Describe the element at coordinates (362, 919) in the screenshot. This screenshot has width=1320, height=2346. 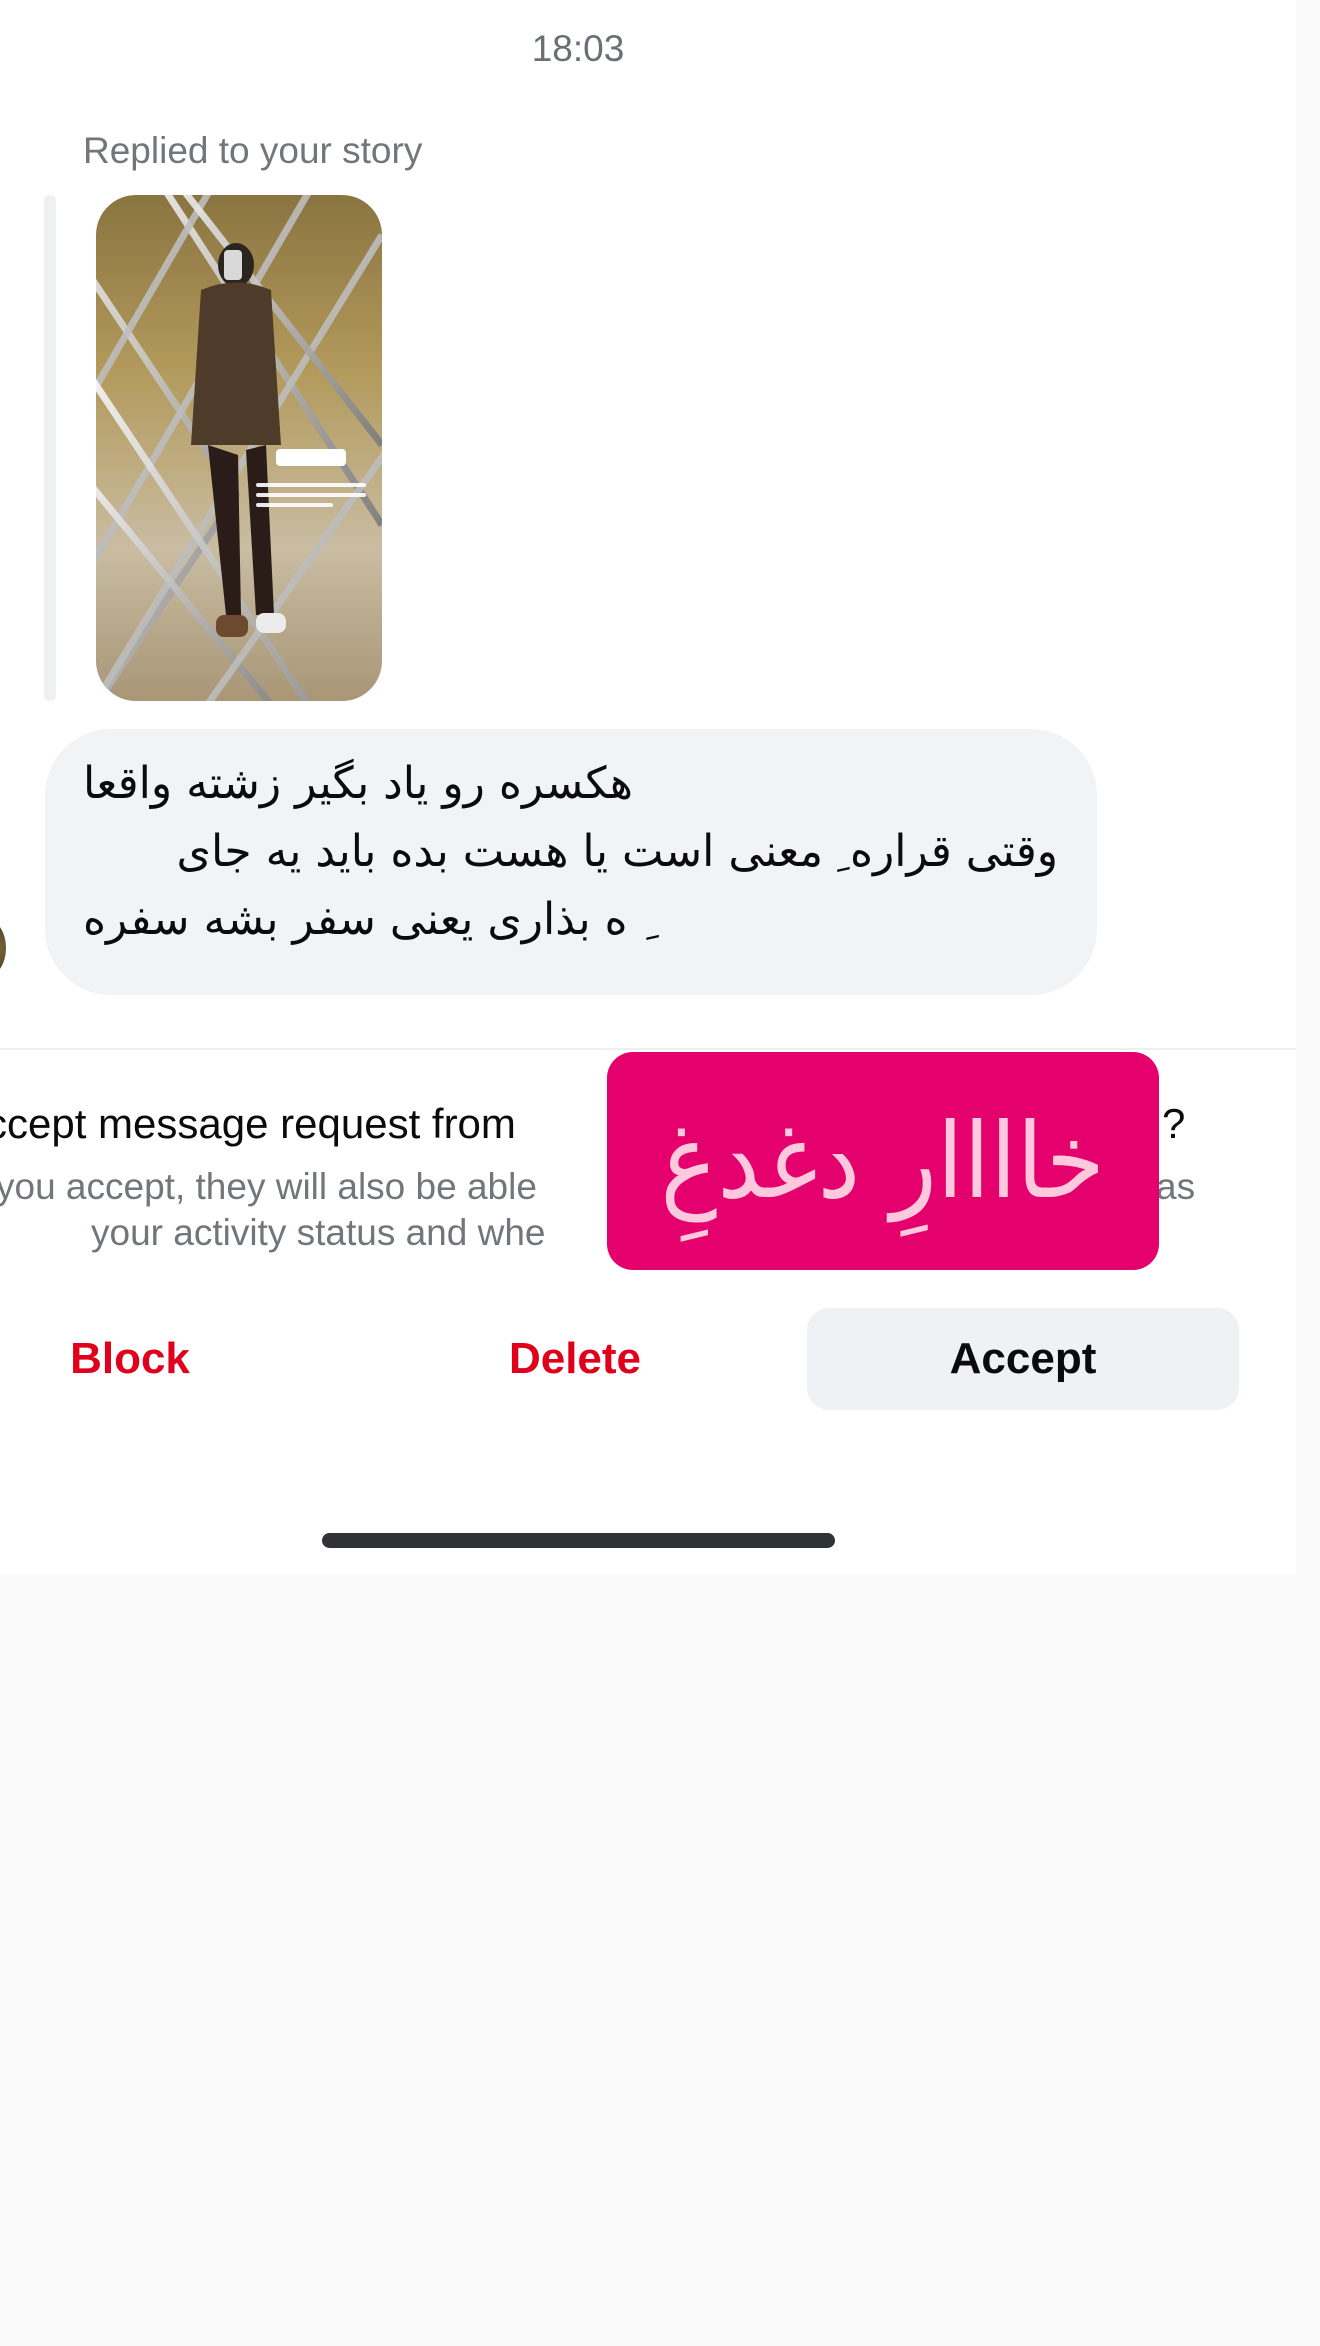
I see `message-line-3: ِ ه بذاری یعنی سفر بشه سفره` at that location.